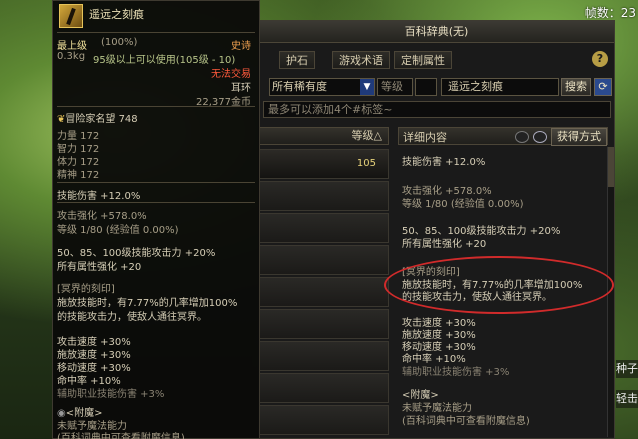 The image size is (638, 439). Describe the element at coordinates (101, 119) in the screenshot. I see `reputation-value: 冒险家名望 748` at that location.